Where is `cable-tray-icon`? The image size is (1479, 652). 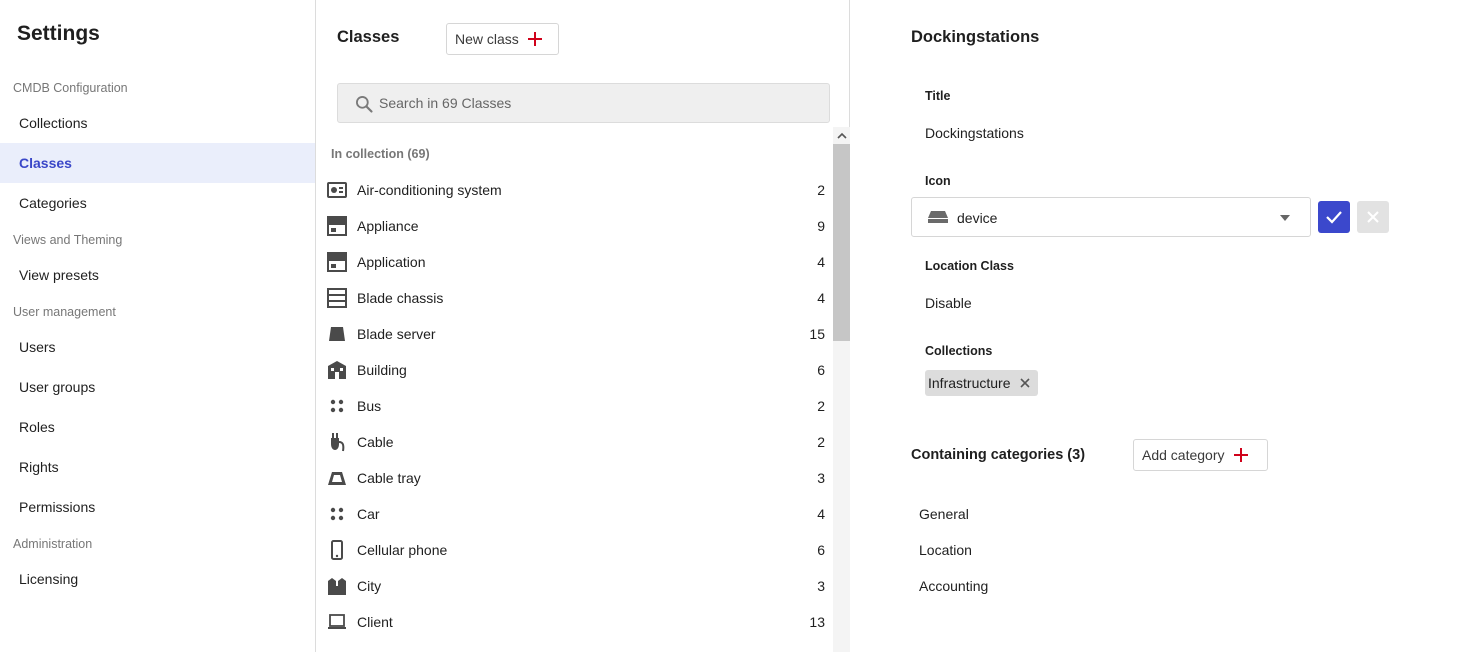
cable-tray-icon is located at coordinates (337, 478).